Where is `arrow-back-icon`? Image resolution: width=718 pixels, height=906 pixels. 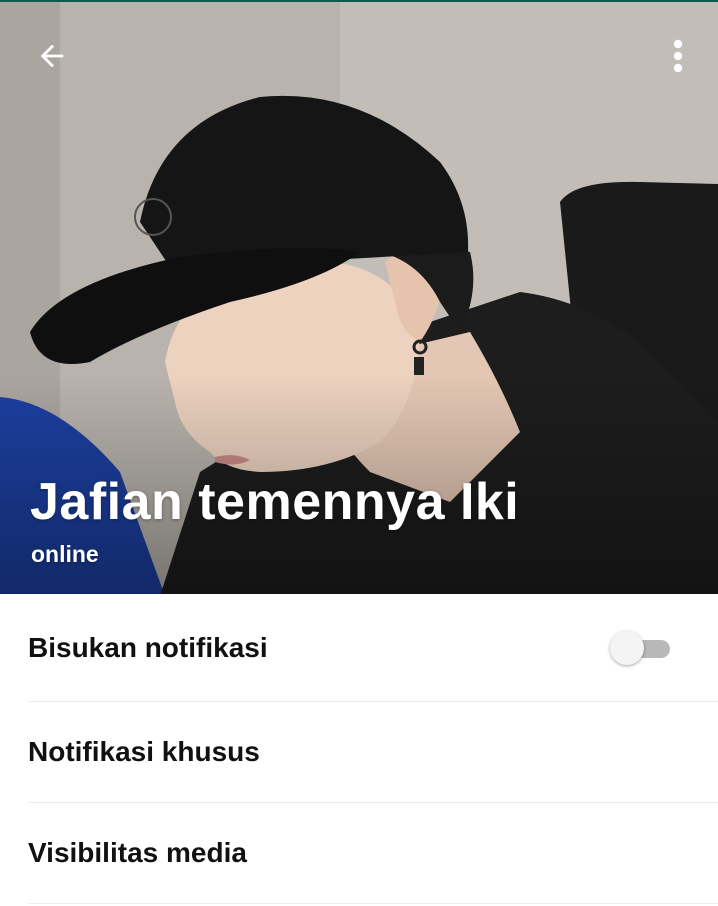 arrow-back-icon is located at coordinates (52, 56).